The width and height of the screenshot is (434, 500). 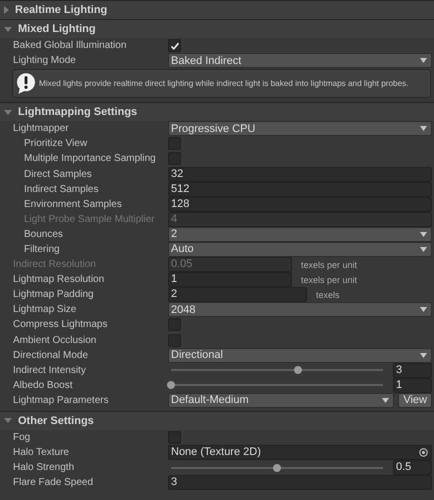 I want to click on property-label: Prioritize View, so click(x=55, y=144).